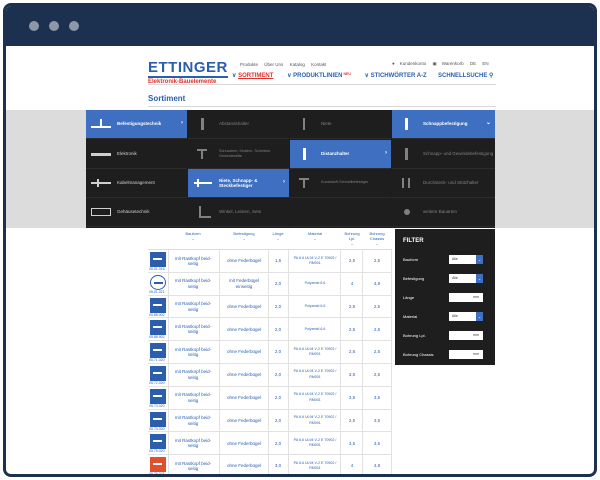 Image resolution: width=600 pixels, height=480 pixels. What do you see at coordinates (473, 63) in the screenshot?
I see `lang-de: DE` at bounding box center [473, 63].